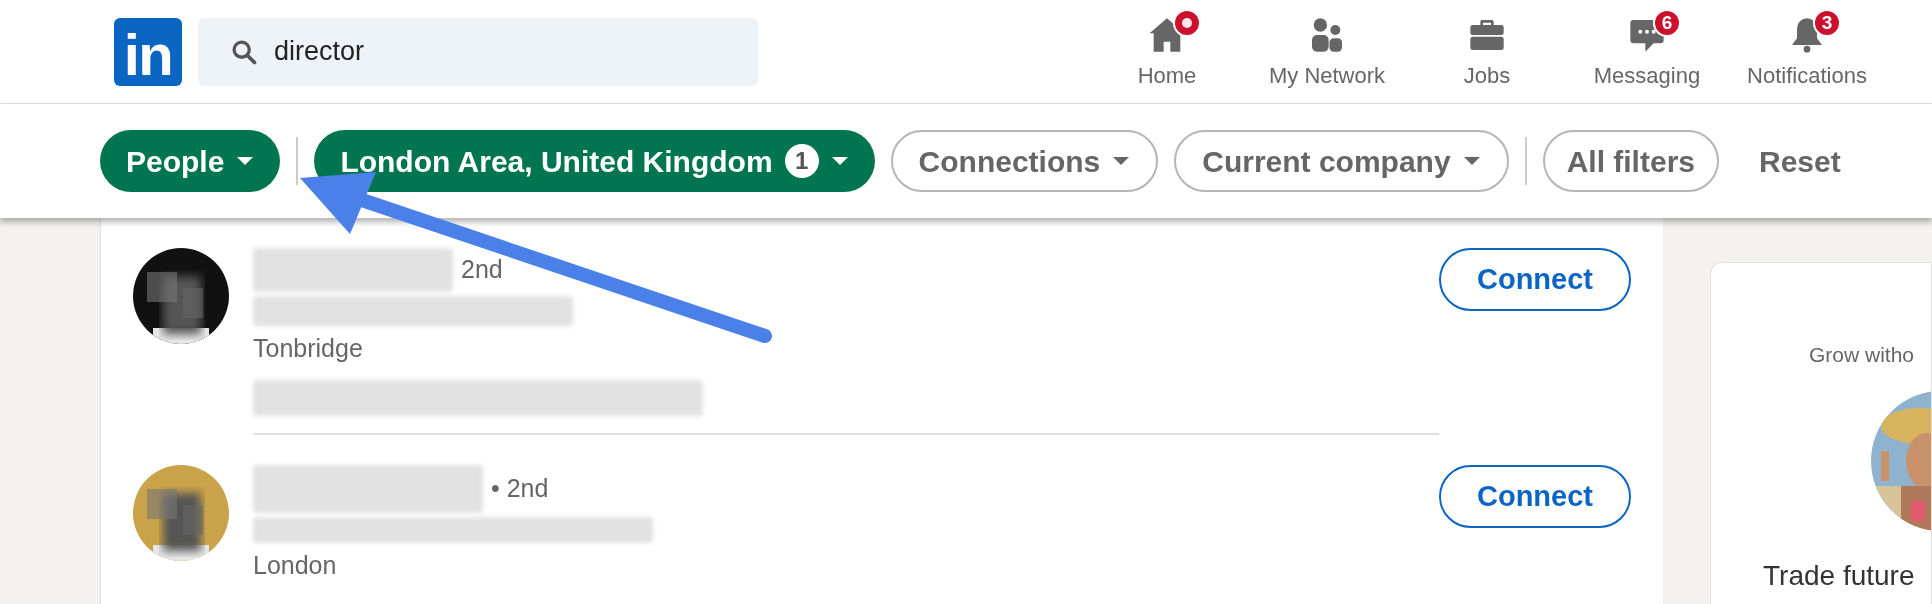 Image resolution: width=1932 pixels, height=604 pixels. I want to click on filter-pill: London Area, United Kingdom 1, so click(594, 161).